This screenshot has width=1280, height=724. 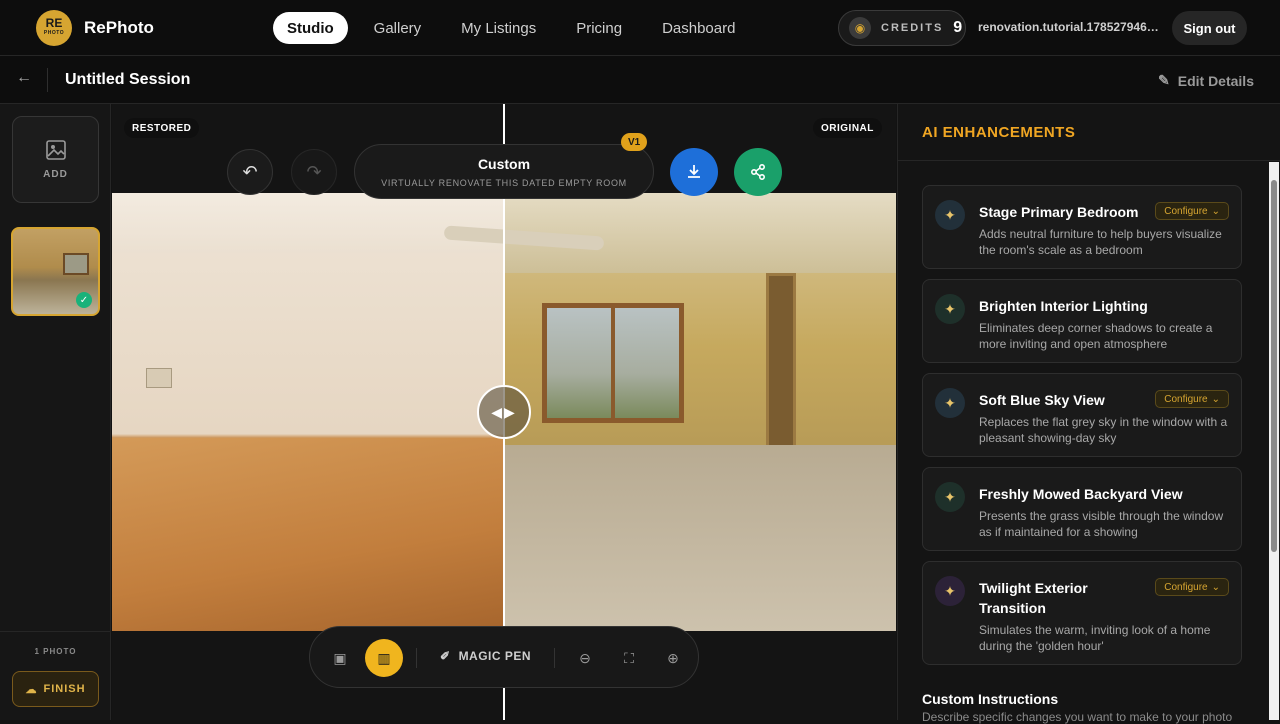 I want to click on undo-icon: ↶, so click(x=250, y=171).